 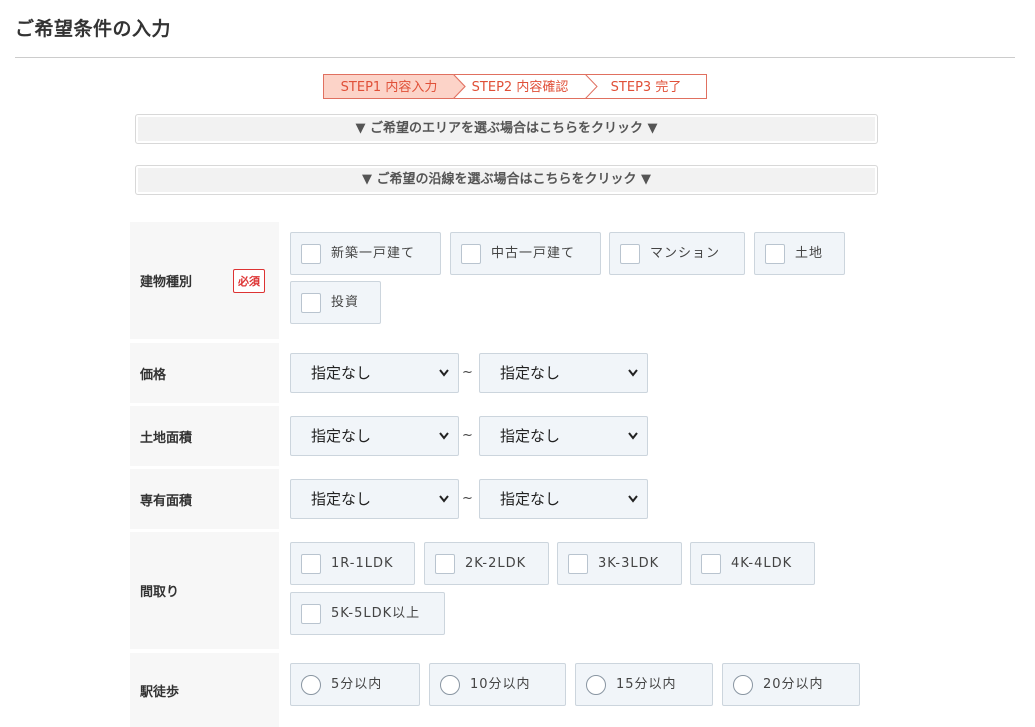 I want to click on checkbox-label: 土地, so click(x=809, y=253).